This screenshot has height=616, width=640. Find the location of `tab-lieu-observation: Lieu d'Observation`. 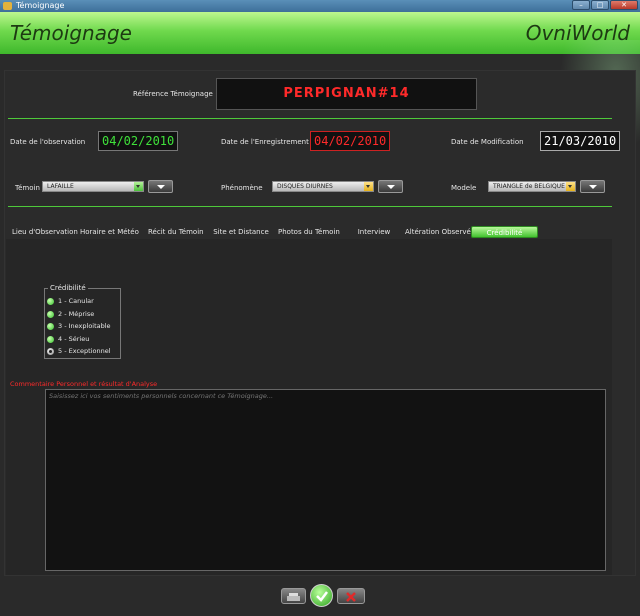

tab-lieu-observation: Lieu d'Observation is located at coordinates (45, 232).